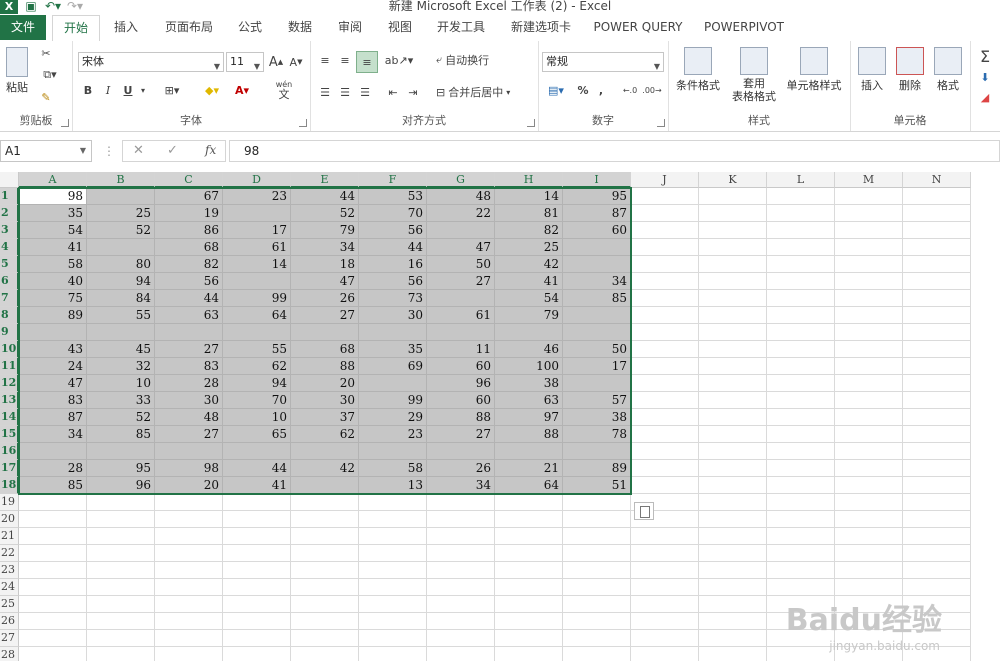 Image resolution: width=1000 pixels, height=661 pixels. Describe the element at coordinates (597, 485) in the screenshot. I see `cell-i18: 51` at that location.